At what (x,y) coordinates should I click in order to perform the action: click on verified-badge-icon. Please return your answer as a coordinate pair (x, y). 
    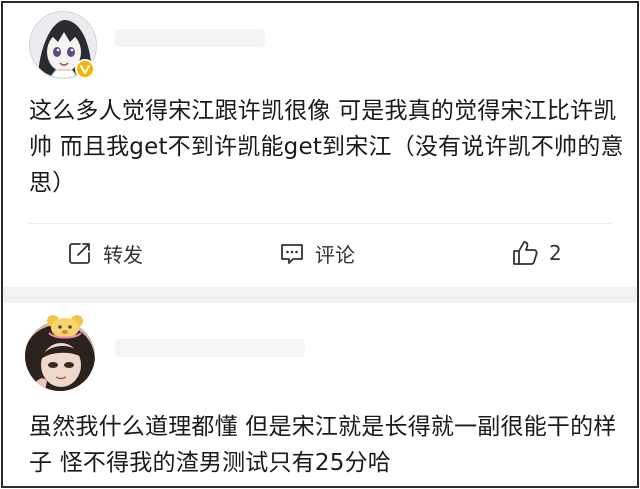
    Looking at the image, I should click on (85, 69).